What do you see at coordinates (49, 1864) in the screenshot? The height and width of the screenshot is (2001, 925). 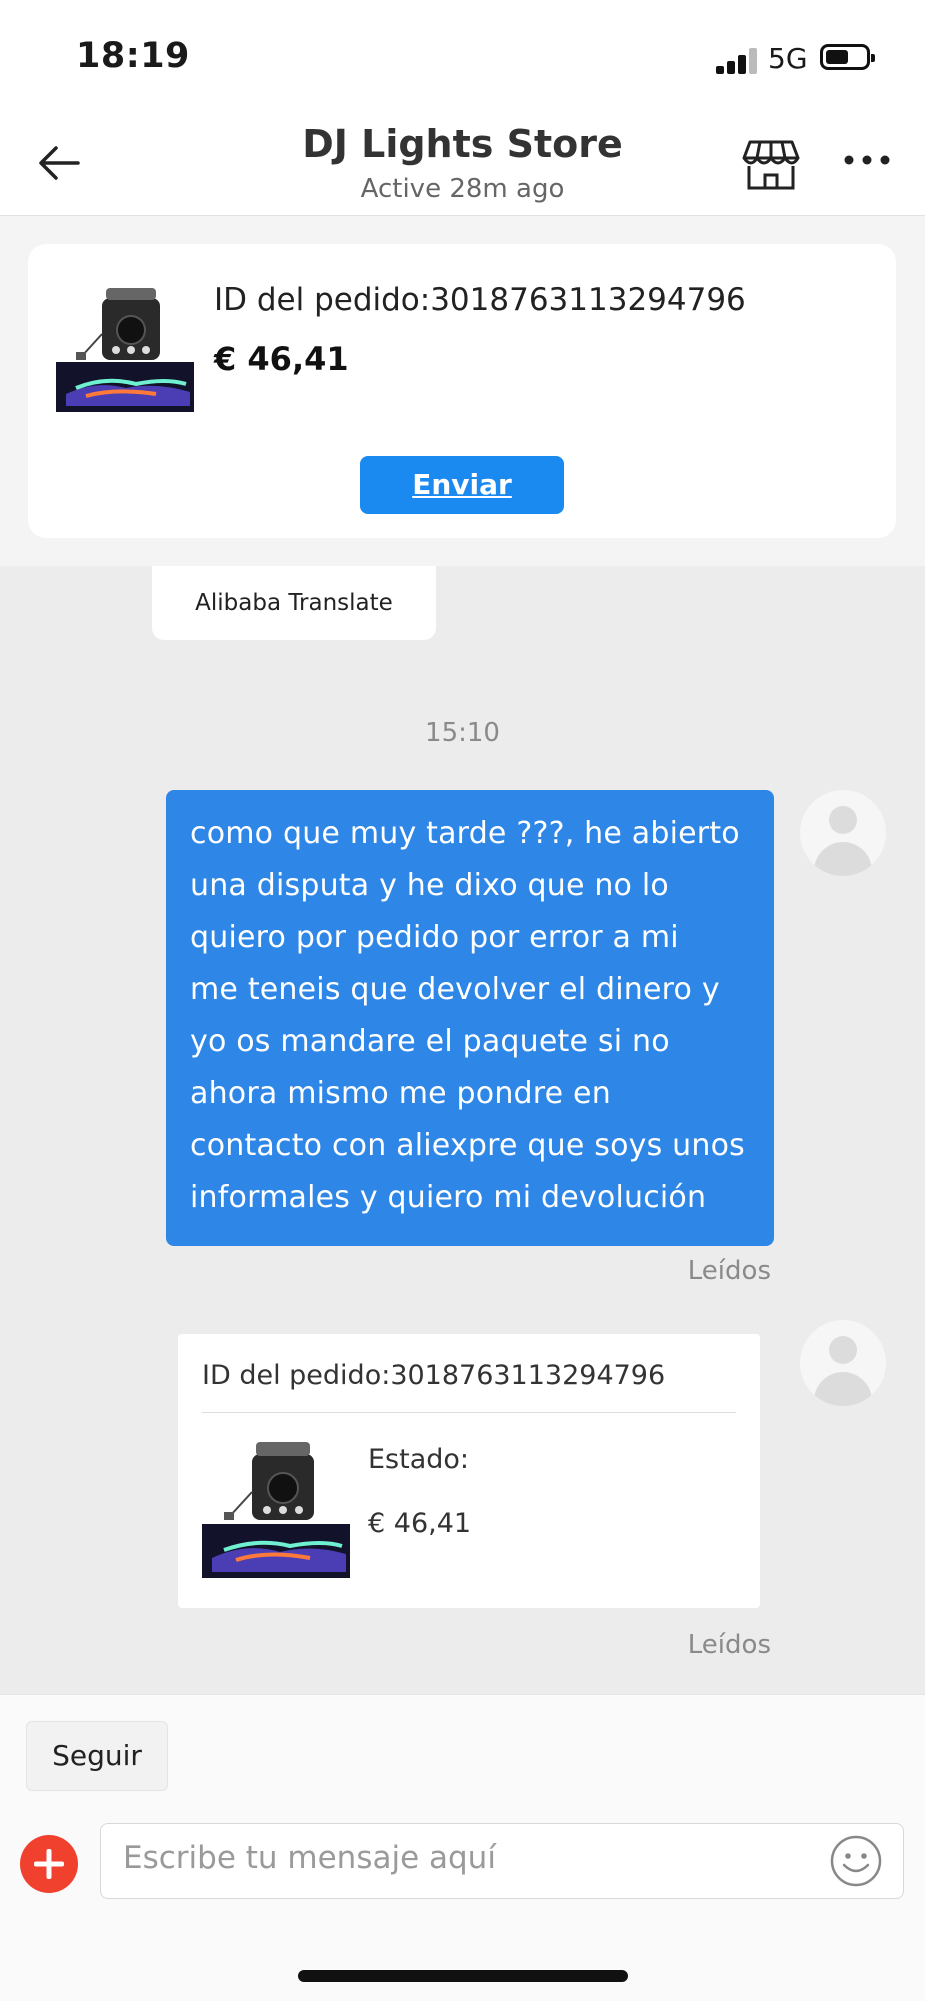 I see `add-plus-icon` at bounding box center [49, 1864].